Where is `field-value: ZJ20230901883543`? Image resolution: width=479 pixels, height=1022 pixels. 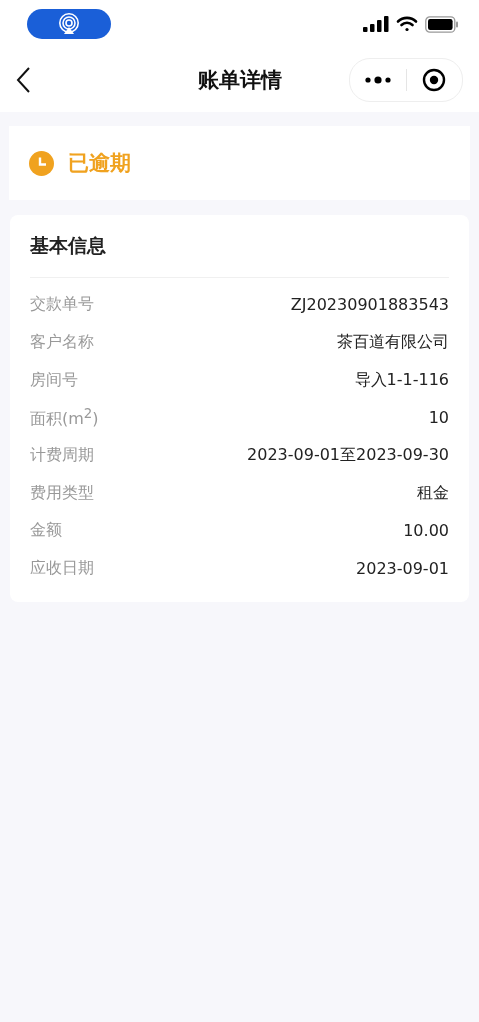
field-value: ZJ20230901883543 is located at coordinates (369, 305).